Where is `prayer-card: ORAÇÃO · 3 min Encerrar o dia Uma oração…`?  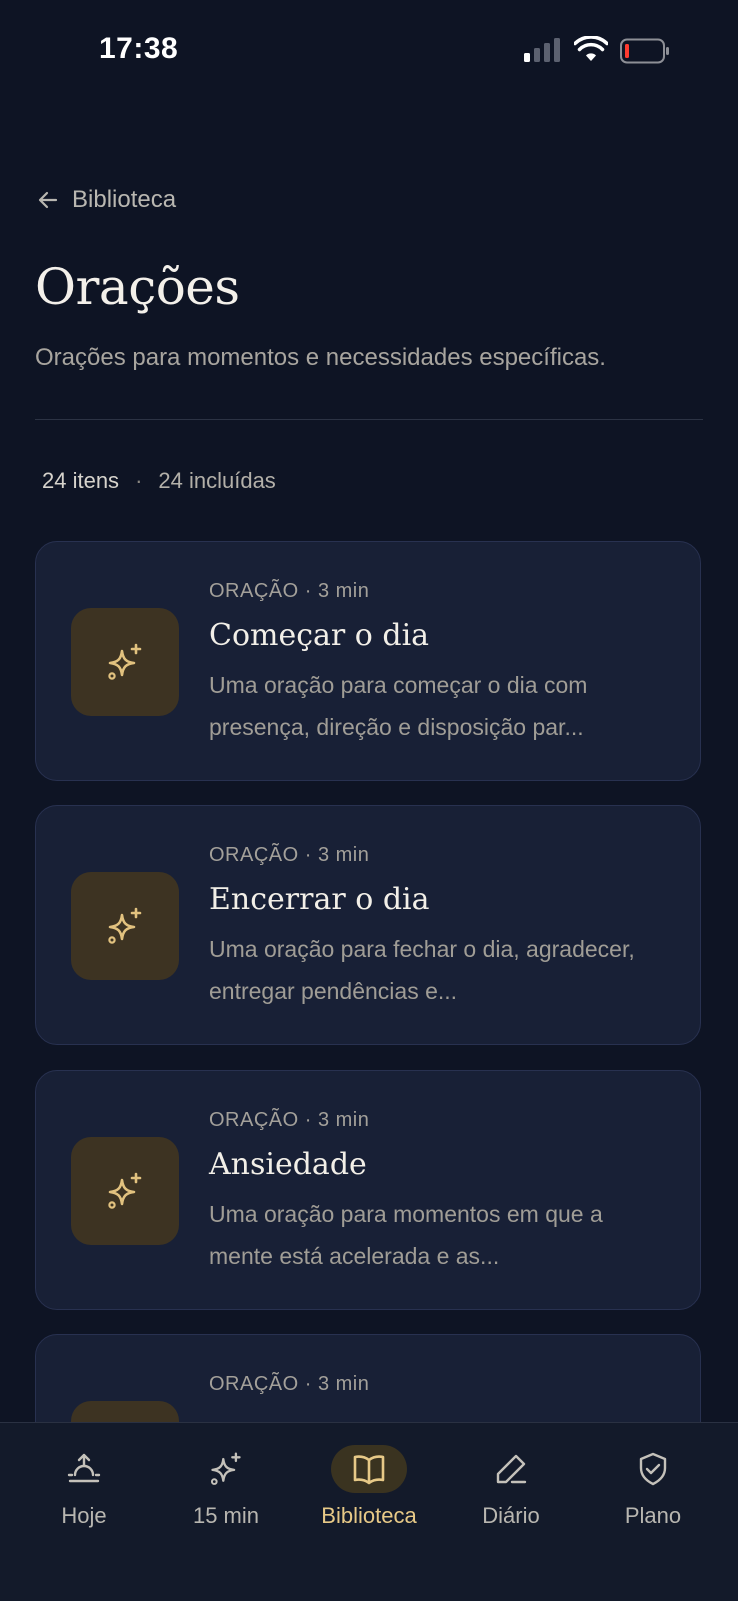 prayer-card: ORAÇÃO · 3 min Encerrar o dia Uma oração… is located at coordinates (368, 925).